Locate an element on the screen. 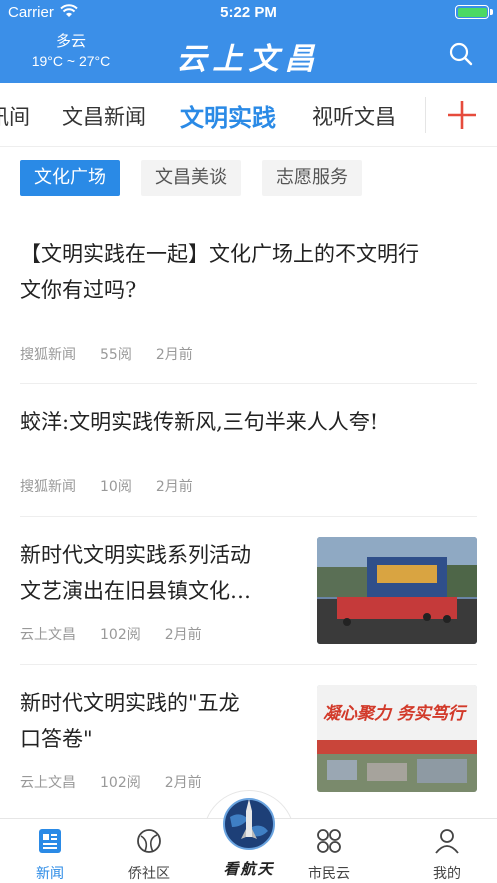 Image resolution: width=497 pixels, height=883 pixels. article-reads: 10阅 is located at coordinates (116, 487).